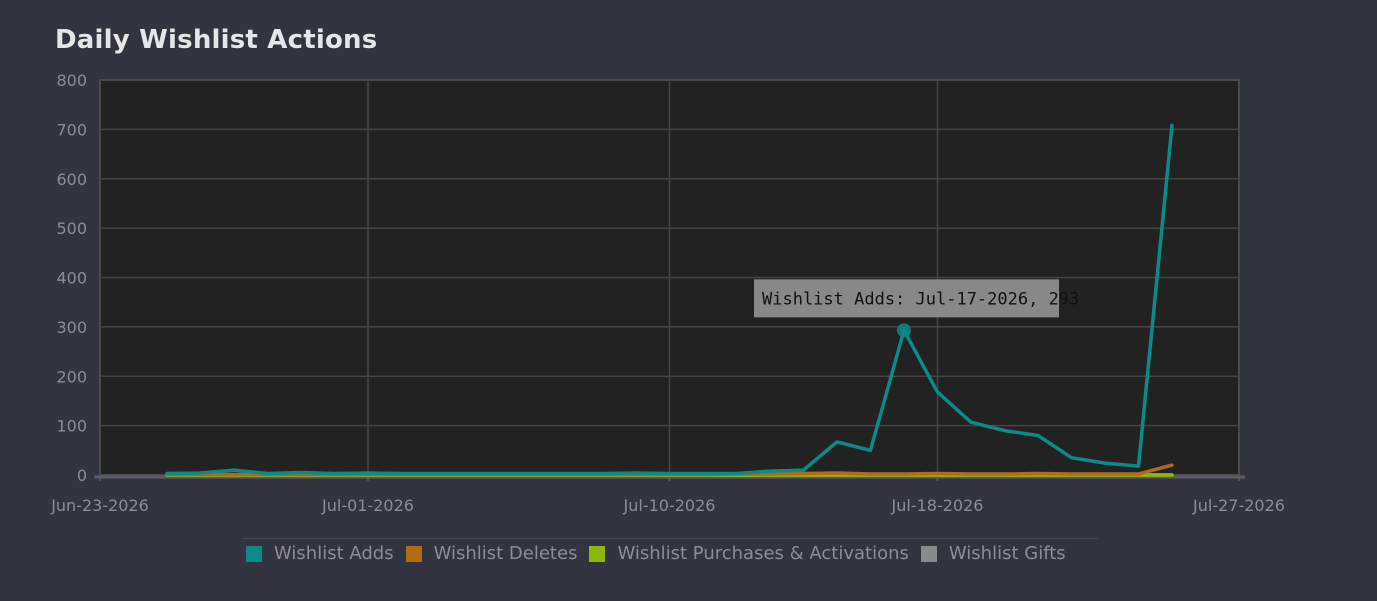  What do you see at coordinates (1007, 553) in the screenshot?
I see `legend-label-gifts: Wishlist Gifts` at bounding box center [1007, 553].